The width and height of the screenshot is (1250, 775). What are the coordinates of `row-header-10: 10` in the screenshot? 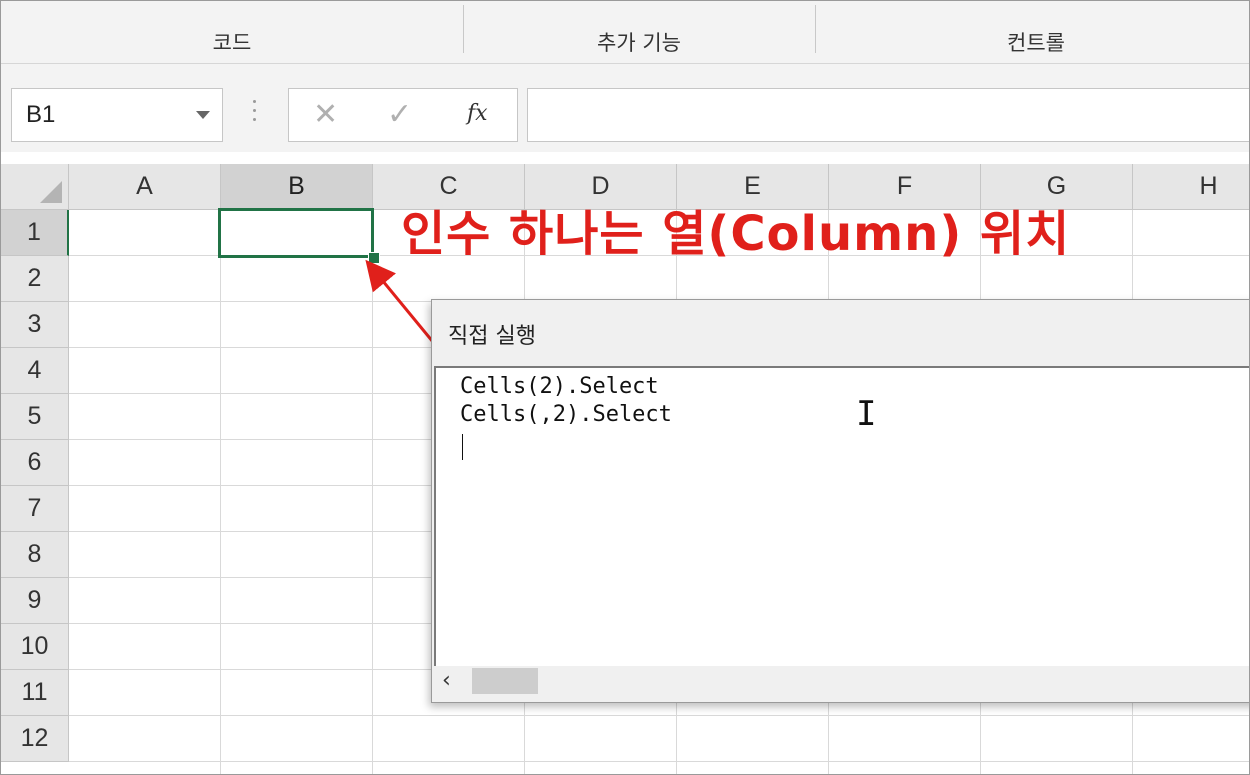 It's located at (35, 647).